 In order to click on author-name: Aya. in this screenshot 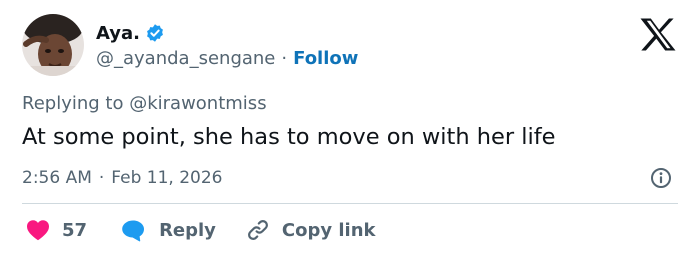, I will do `click(118, 33)`.